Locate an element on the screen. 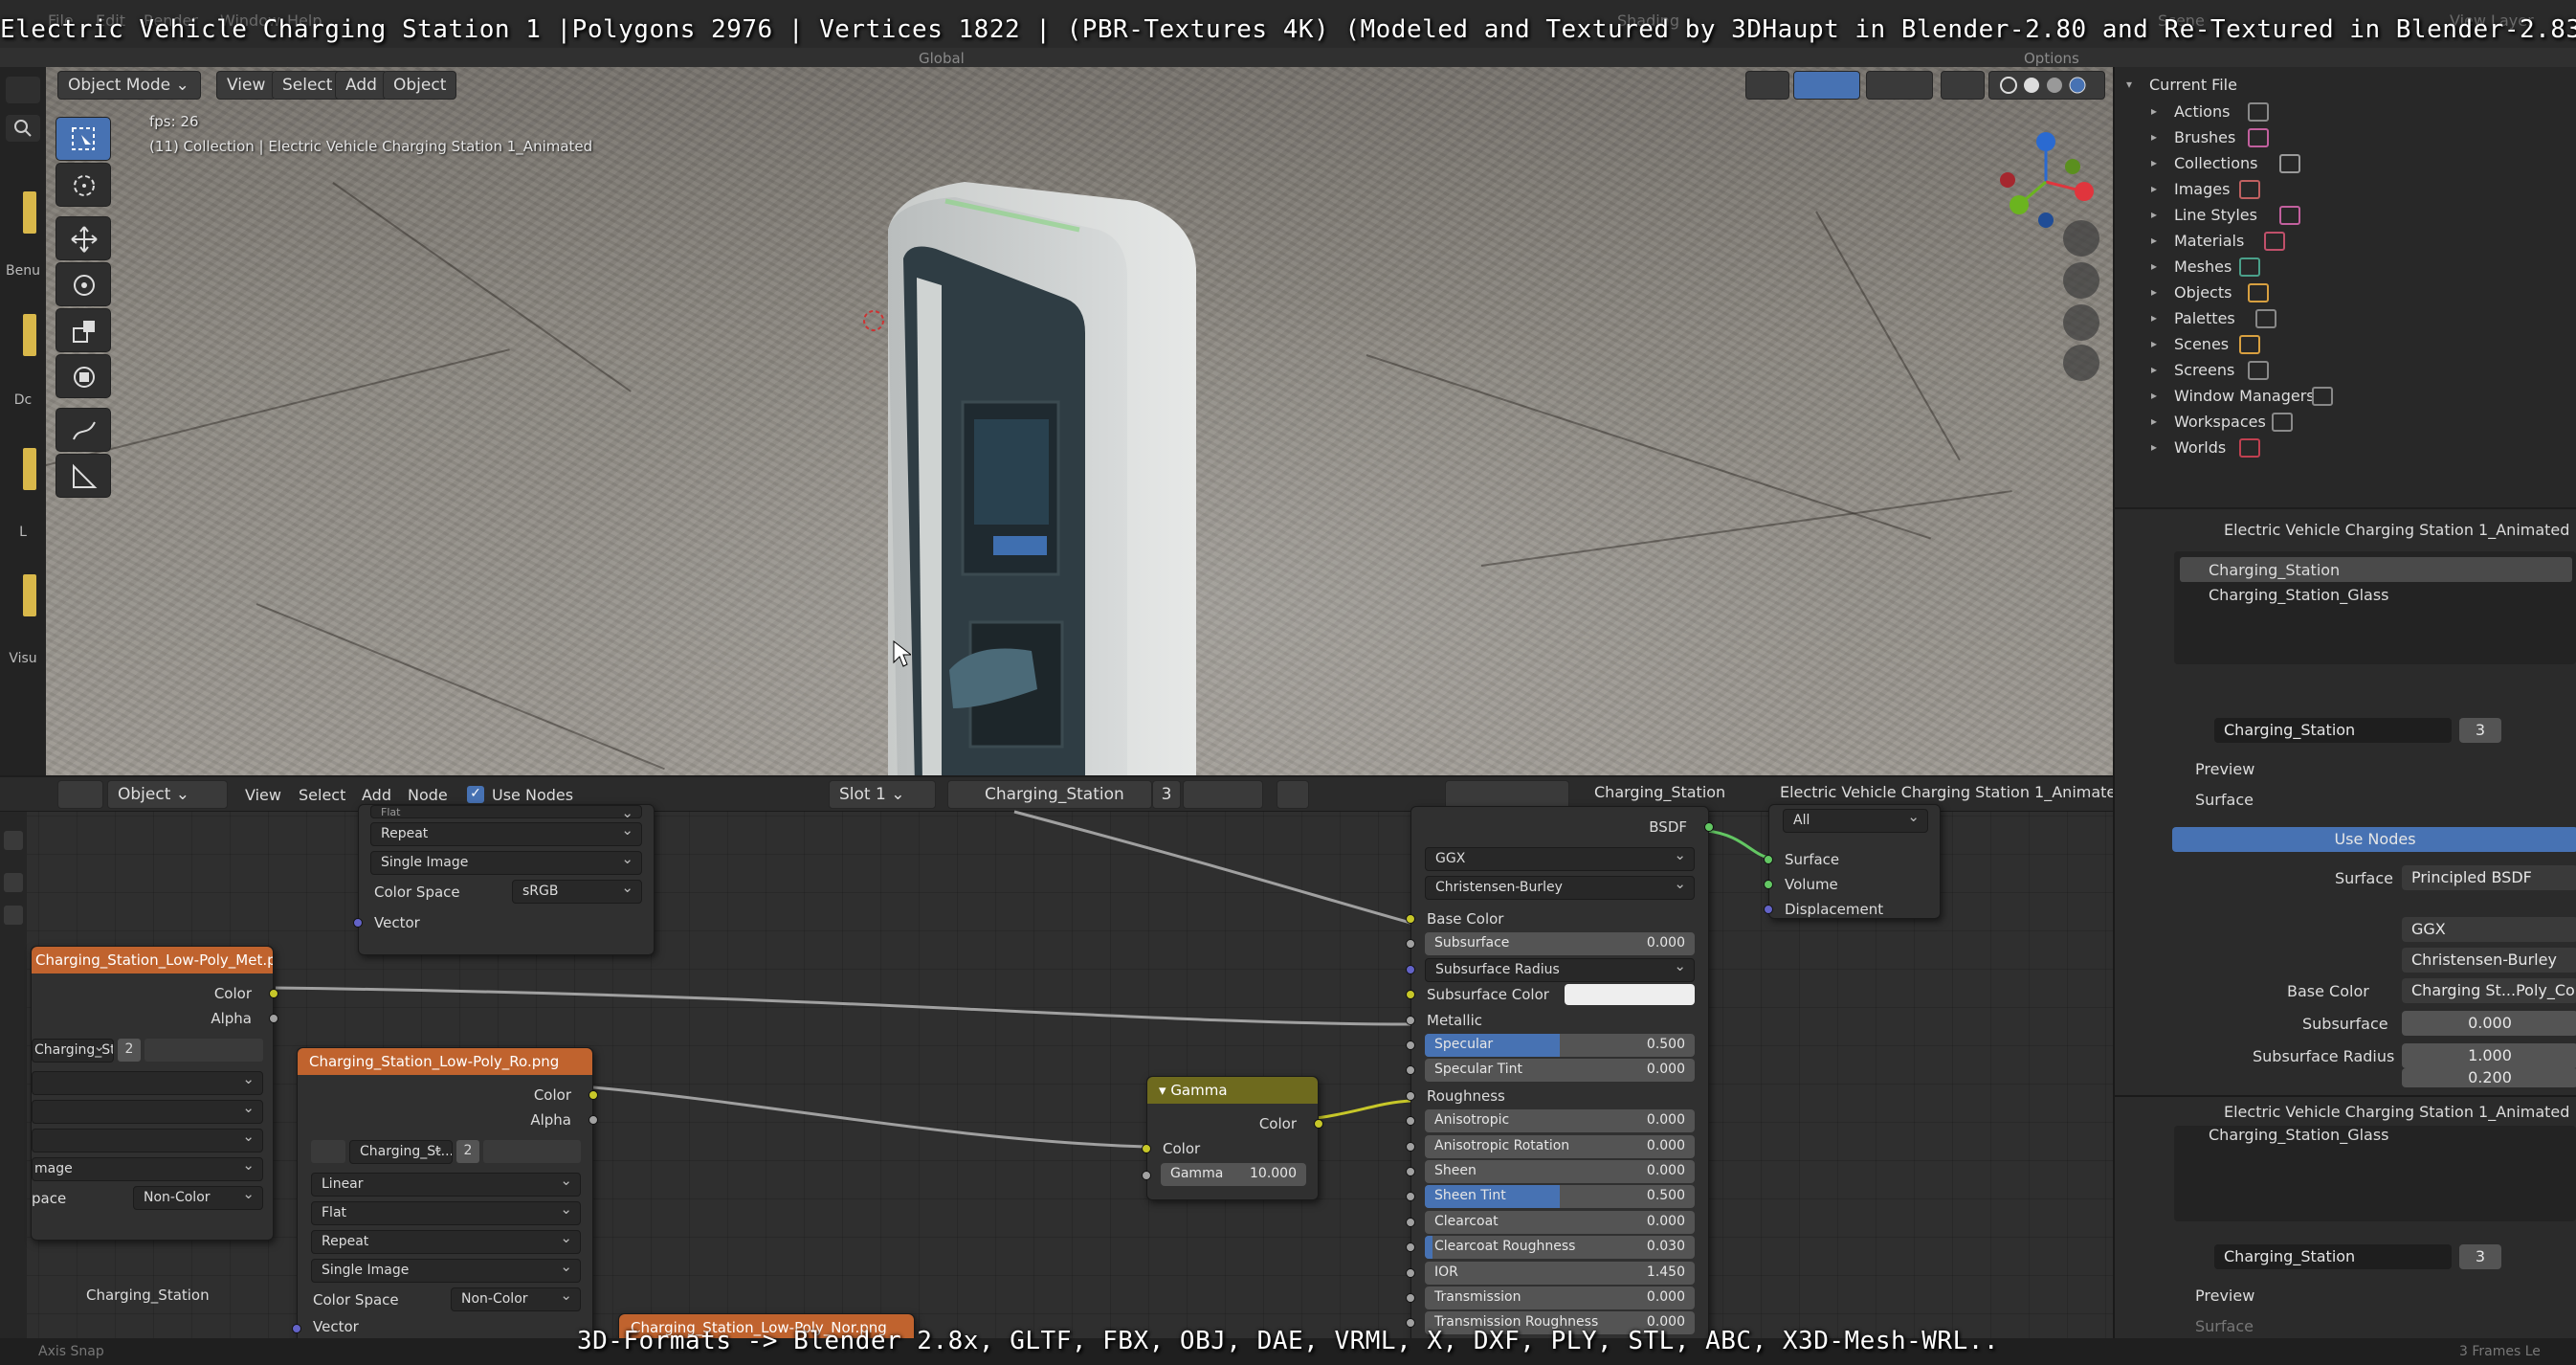 This screenshot has width=2576, height=1365. subsurface-socket is located at coordinates (1410, 945).